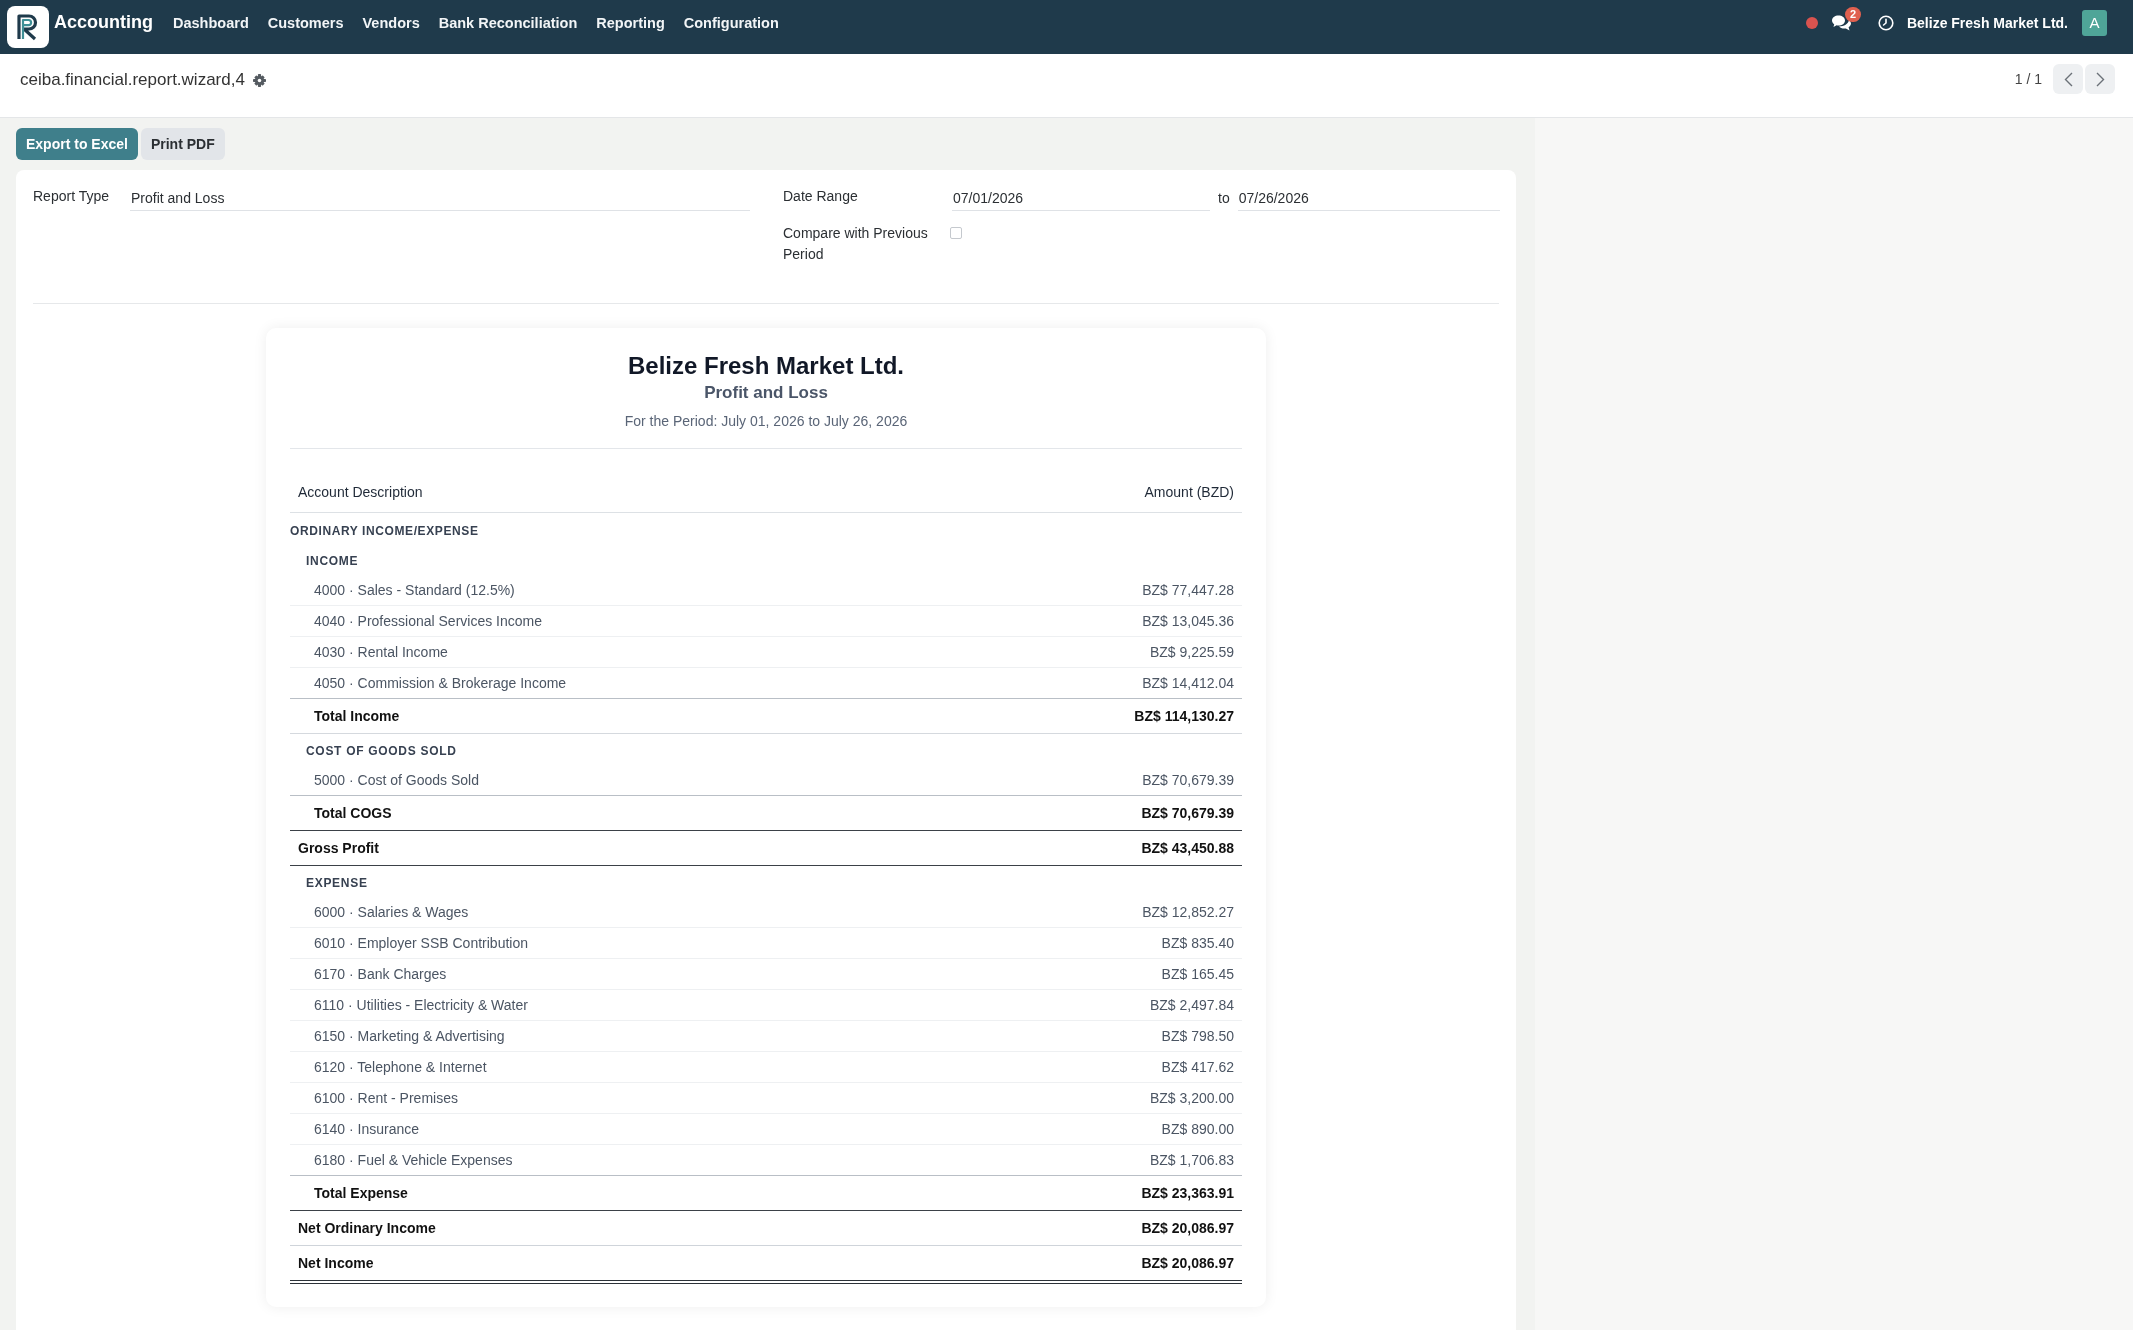 This screenshot has width=2133, height=1330. I want to click on menu-item: Dashboard, so click(211, 22).